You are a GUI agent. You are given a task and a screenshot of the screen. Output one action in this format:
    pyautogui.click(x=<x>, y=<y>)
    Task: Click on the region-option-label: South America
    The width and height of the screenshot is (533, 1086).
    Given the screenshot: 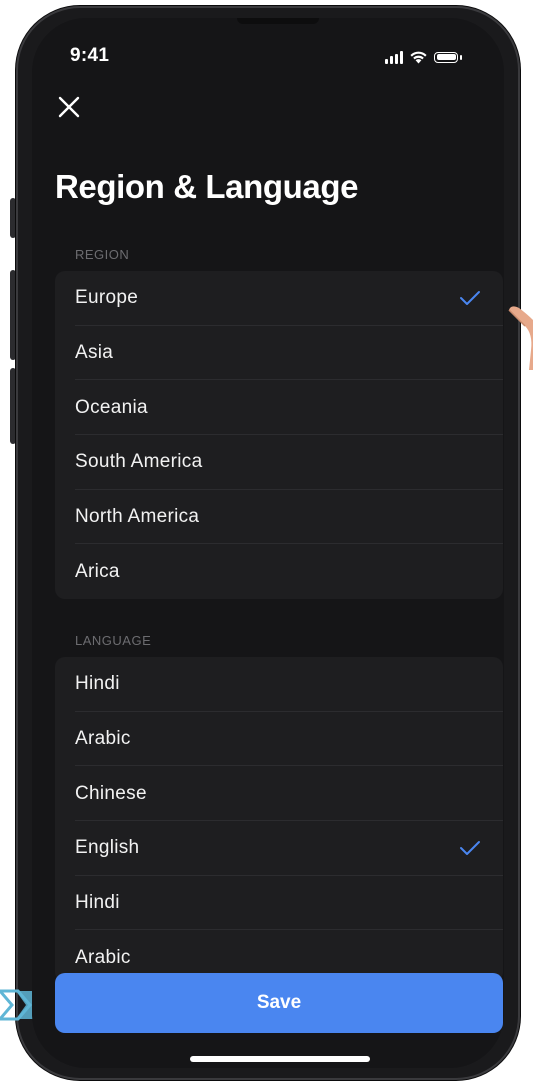 What is the action you would take?
    pyautogui.click(x=139, y=462)
    